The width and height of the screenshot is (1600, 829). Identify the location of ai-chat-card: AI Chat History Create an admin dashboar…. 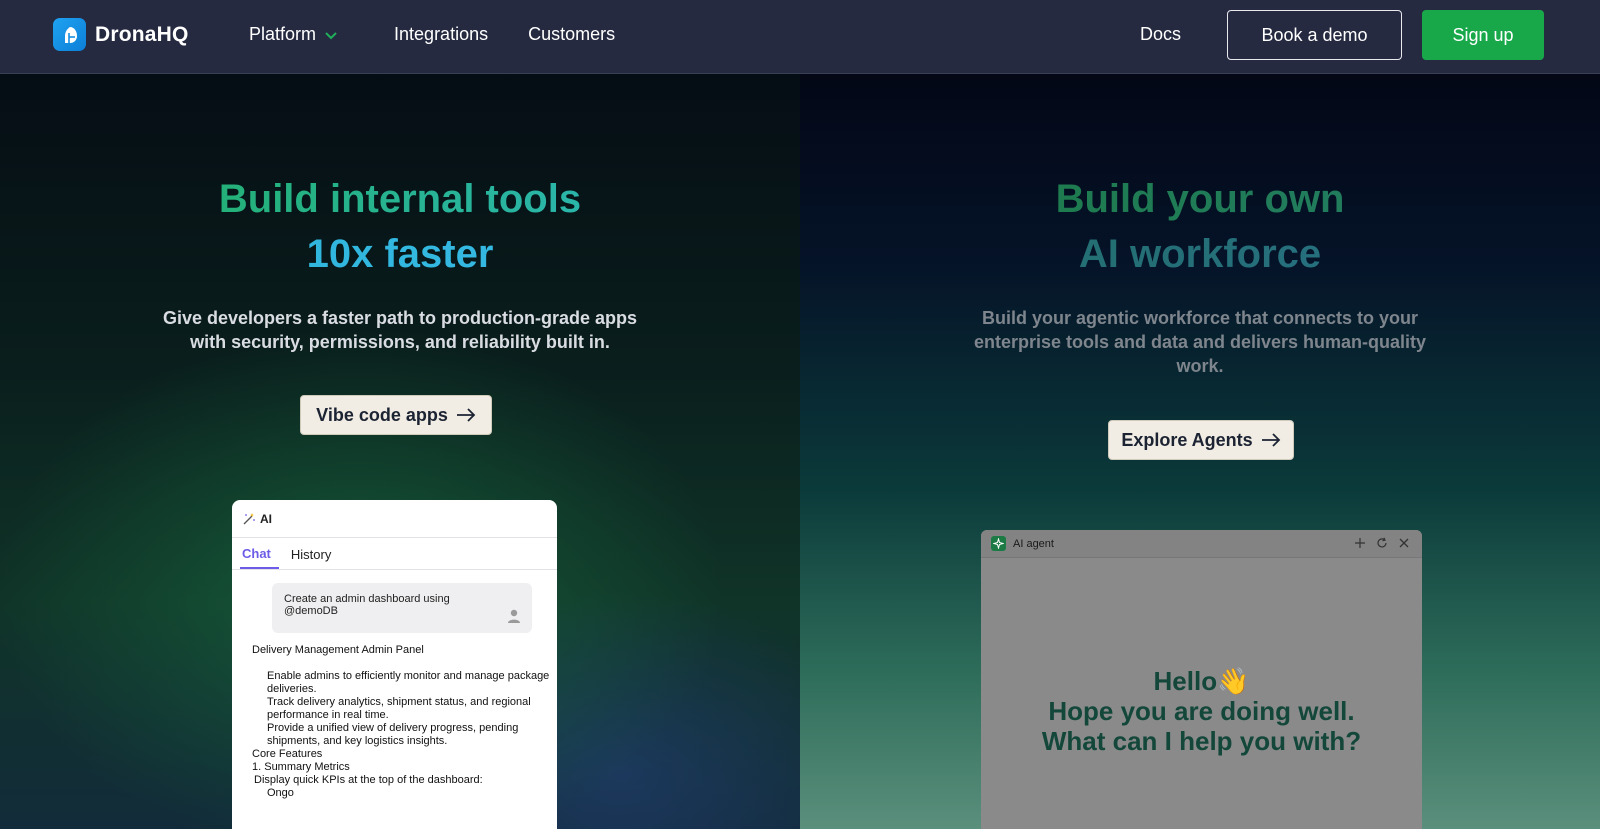
(394, 664).